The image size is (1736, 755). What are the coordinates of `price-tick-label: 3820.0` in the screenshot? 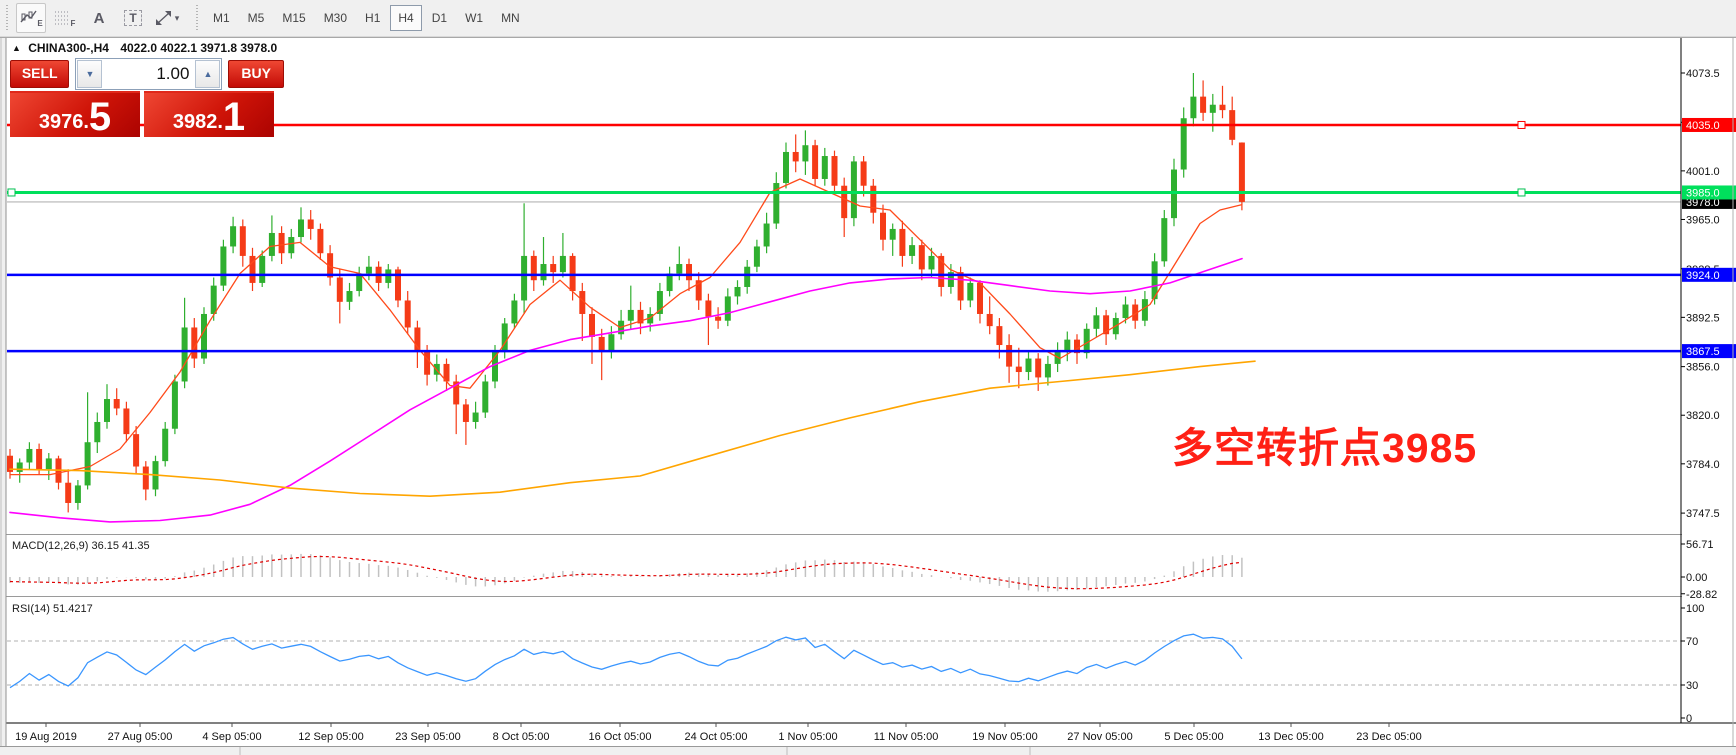 It's located at (1703, 416).